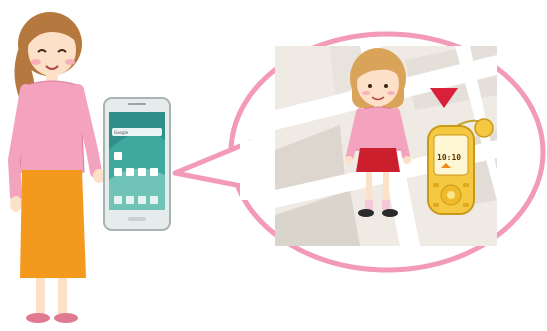 The width and height of the screenshot is (547, 331). Describe the element at coordinates (137, 164) in the screenshot. I see `smartphone-icon: Google` at that location.